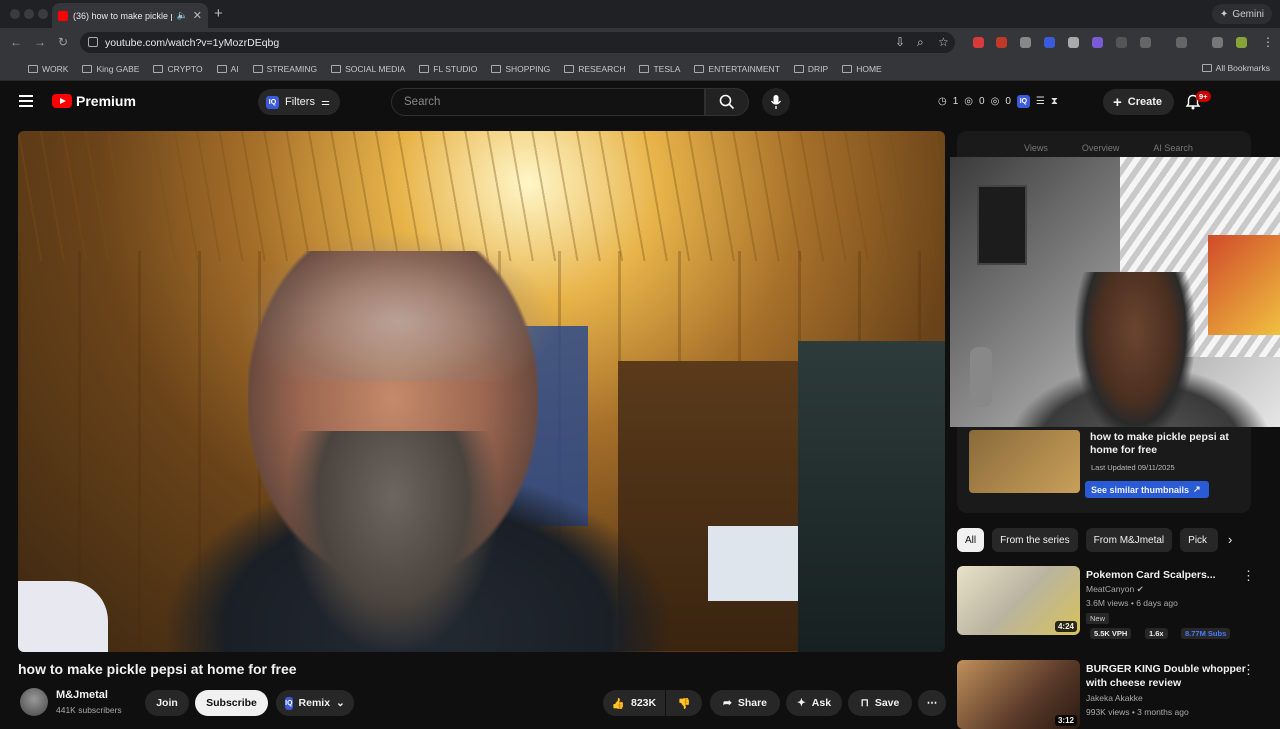  I want to click on search-button, so click(727, 102).